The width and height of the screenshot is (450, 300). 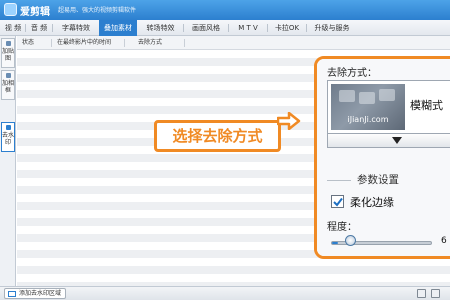 What do you see at coordinates (339, 180) in the screenshot?
I see `divider` at bounding box center [339, 180].